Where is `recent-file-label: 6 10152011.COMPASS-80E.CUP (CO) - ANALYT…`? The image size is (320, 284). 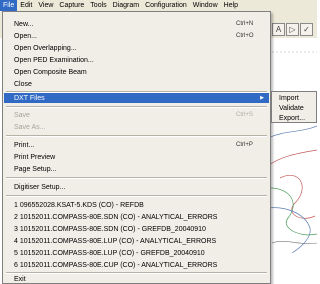 recent-file-label: 6 10152011.COMPASS-80E.CUP (CO) - ANALYT… is located at coordinates (116, 265).